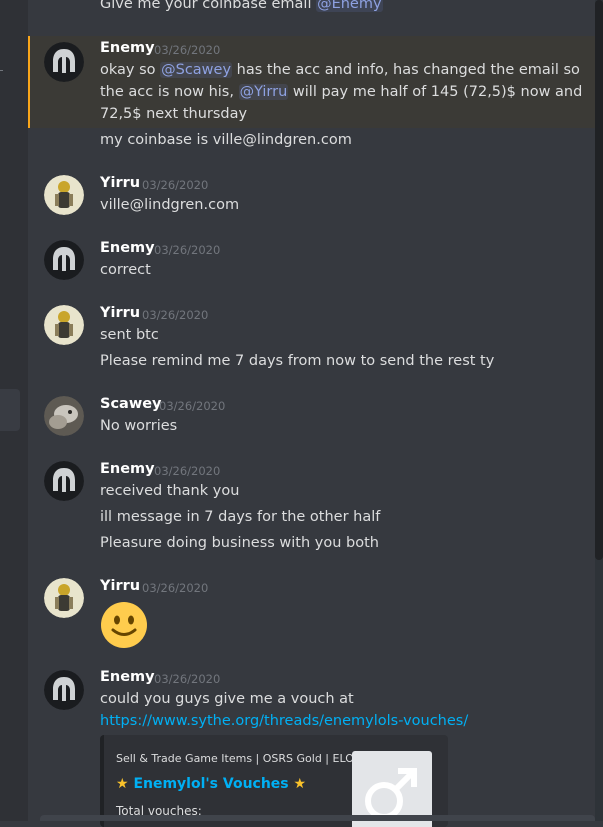 The width and height of the screenshot is (603, 827). Describe the element at coordinates (196, 70) in the screenshot. I see `user-mention: @Scawey` at that location.